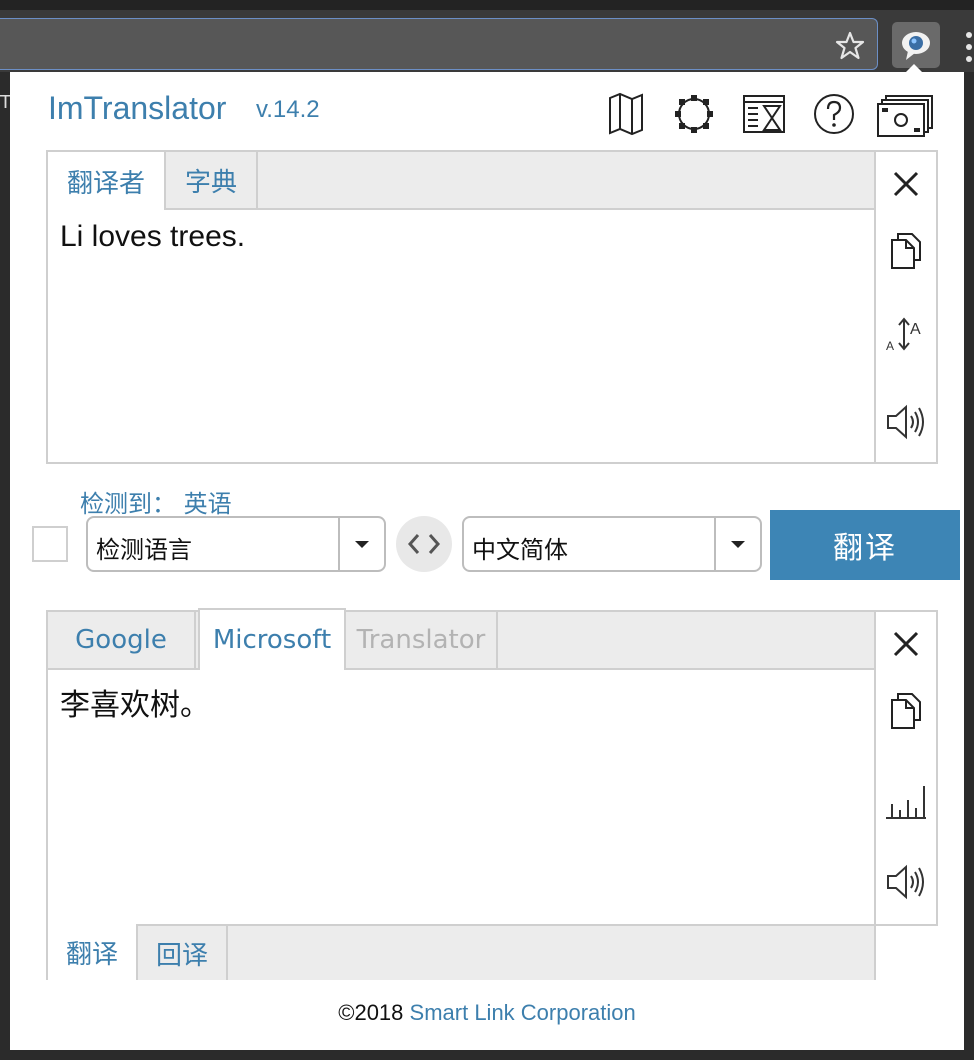 This screenshot has width=974, height=1060. Describe the element at coordinates (122, 640) in the screenshot. I see `tab-google: Google` at that location.